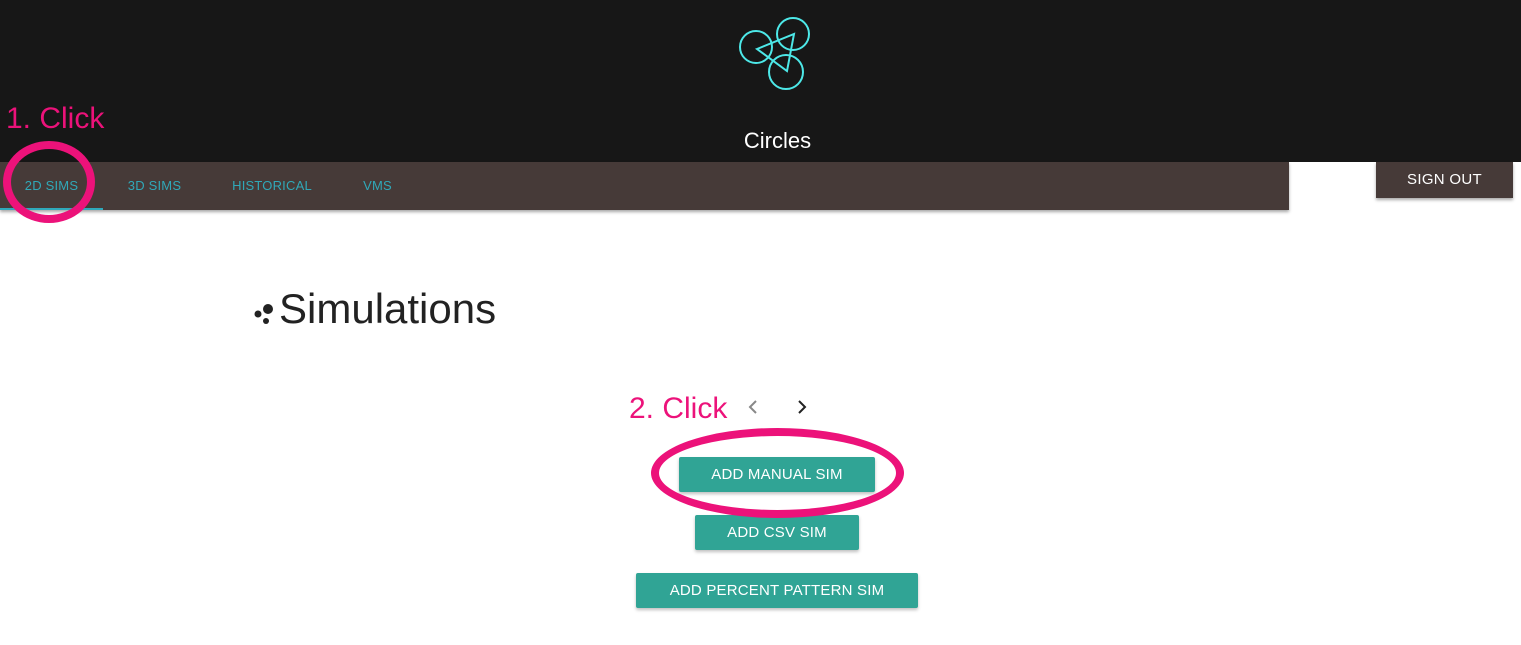 The image size is (1521, 645). I want to click on tab-historical: HISTORICAL, so click(272, 186).